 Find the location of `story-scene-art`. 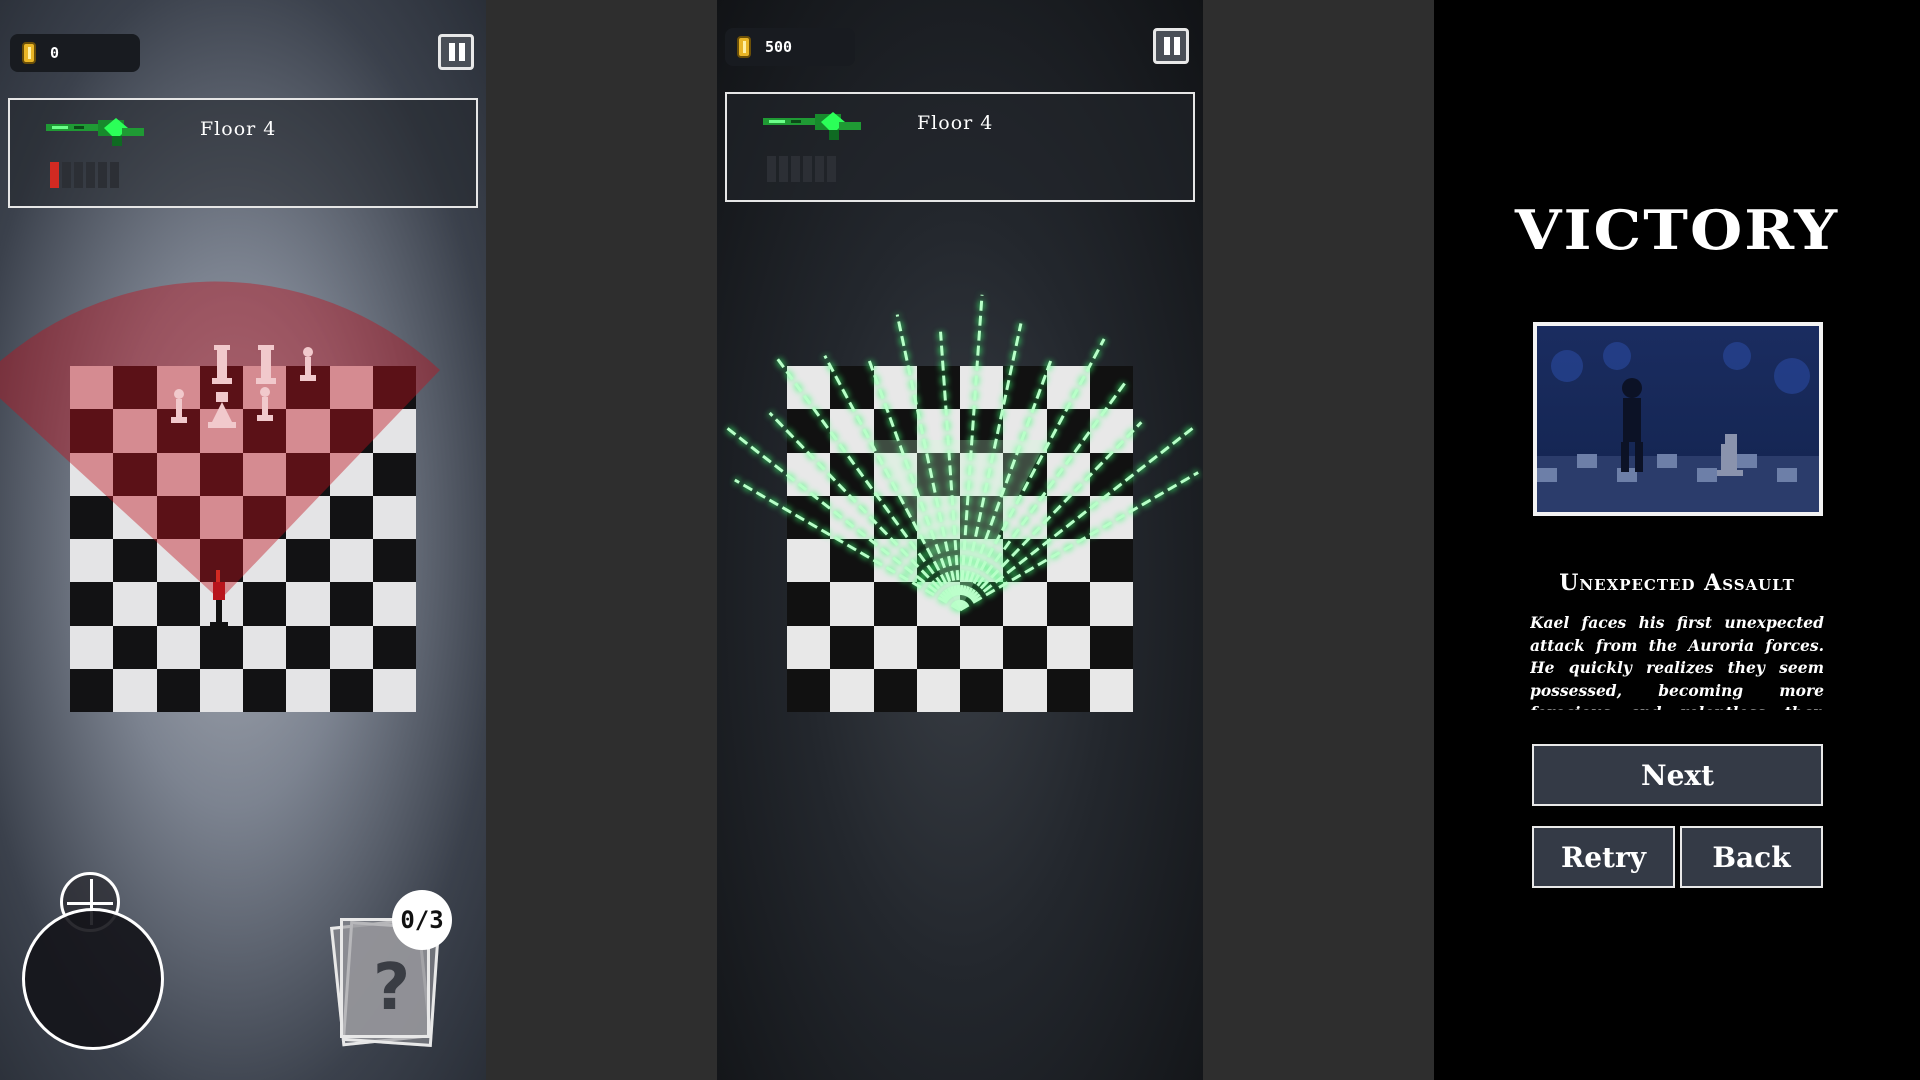

story-scene-art is located at coordinates (1678, 427).